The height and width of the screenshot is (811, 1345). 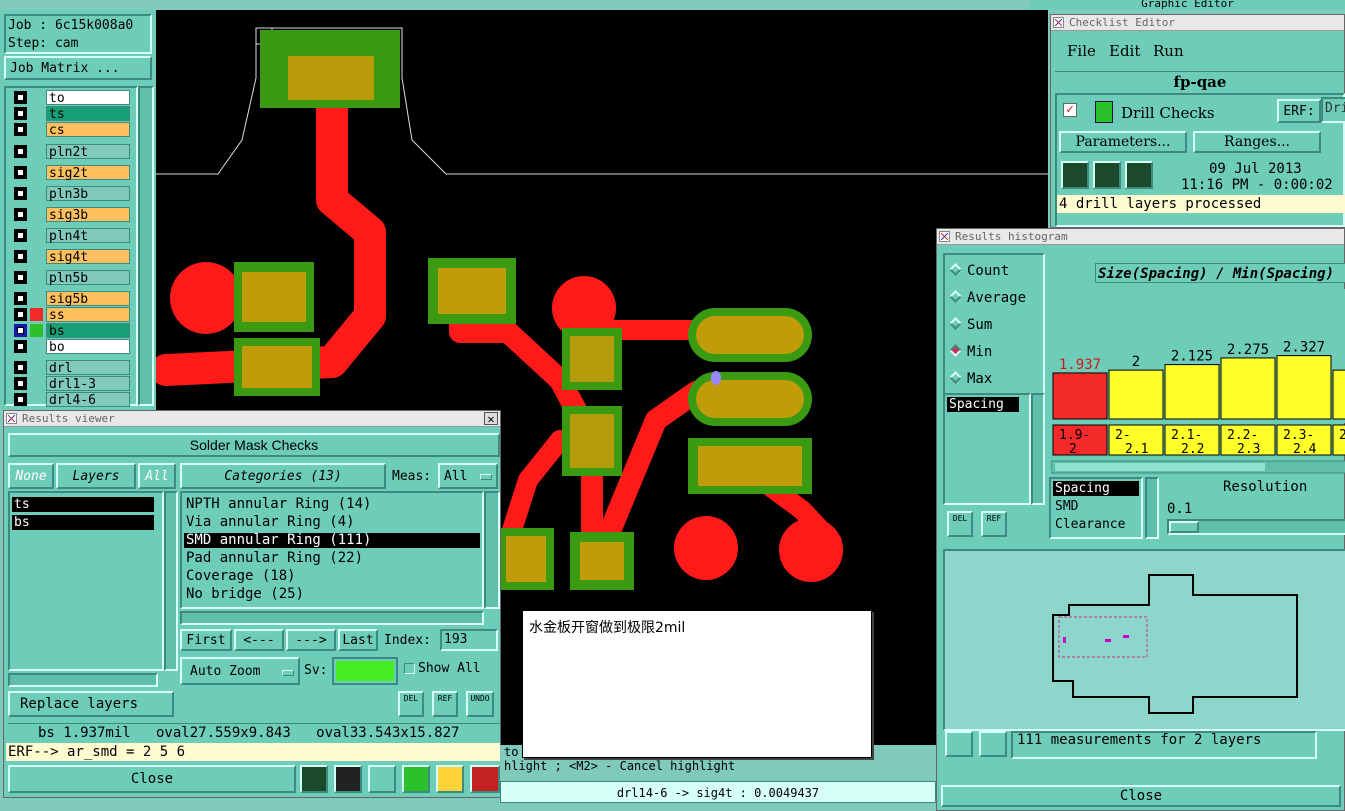 I want to click on menu-file: File, so click(x=1081, y=51).